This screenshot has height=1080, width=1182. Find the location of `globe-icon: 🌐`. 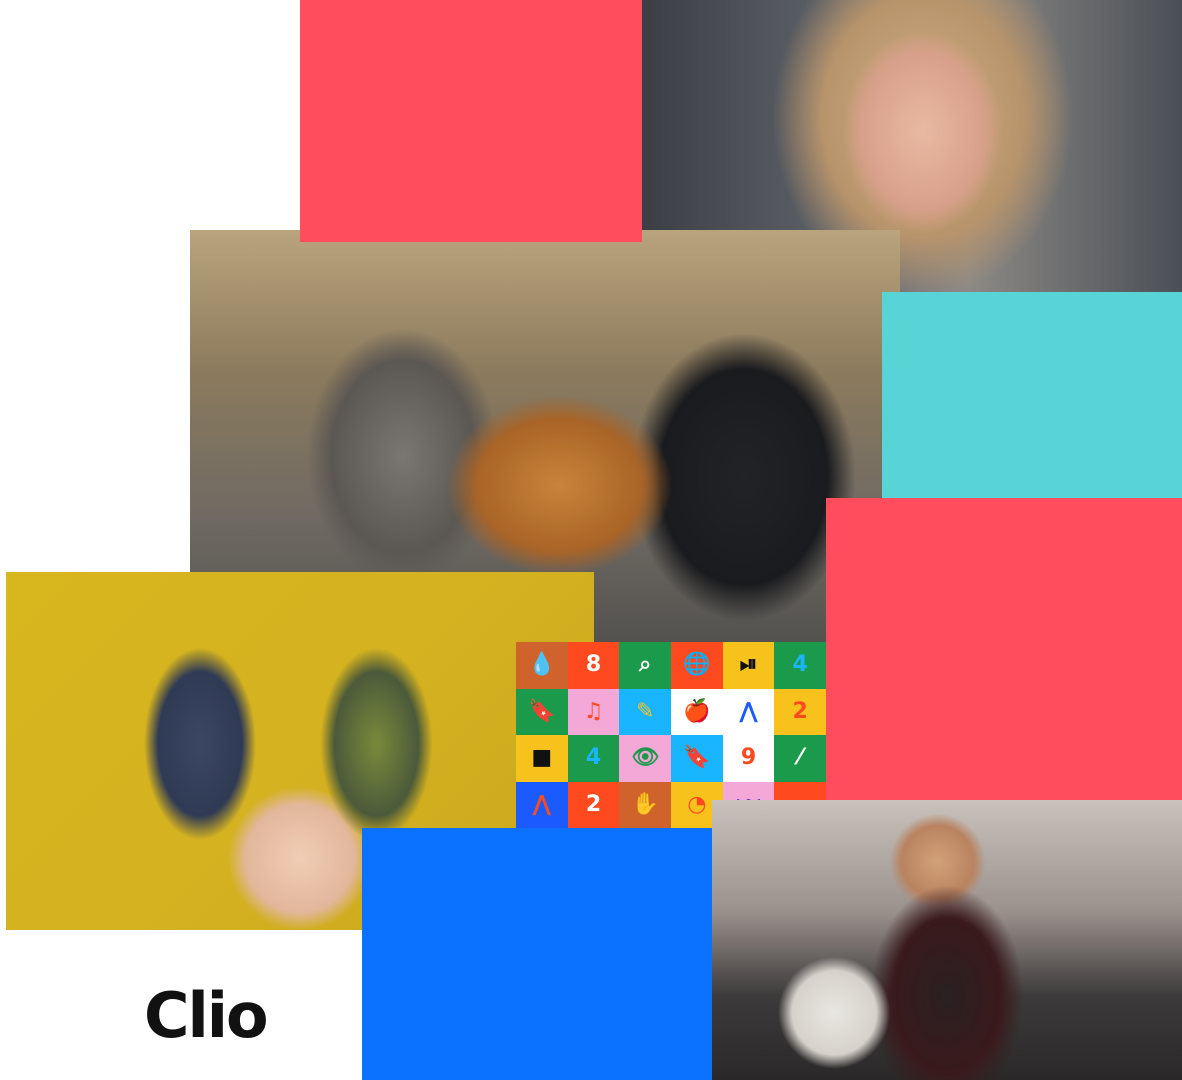

globe-icon: 🌐 is located at coordinates (697, 665).